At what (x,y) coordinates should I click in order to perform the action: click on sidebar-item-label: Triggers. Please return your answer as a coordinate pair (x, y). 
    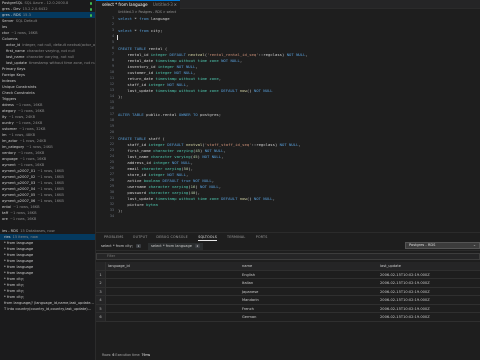
    Looking at the image, I should click on (9, 99).